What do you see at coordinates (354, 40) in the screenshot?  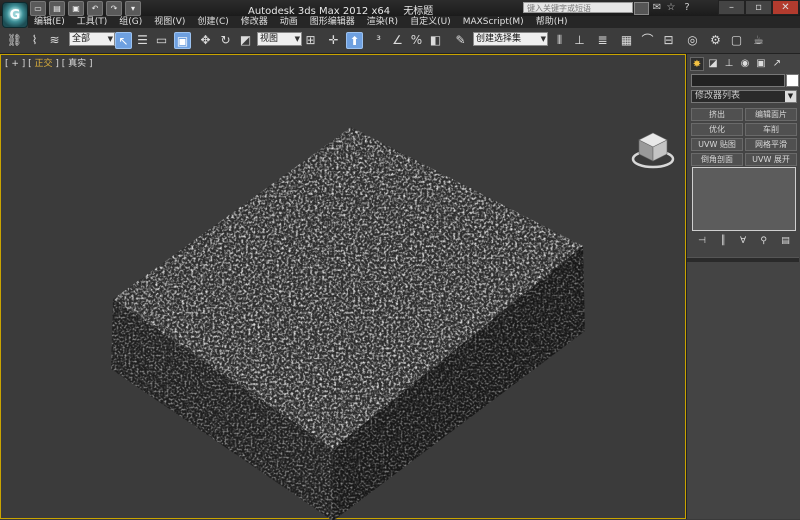 I see `keyboard-shortcut-override-icon: ⬆` at bounding box center [354, 40].